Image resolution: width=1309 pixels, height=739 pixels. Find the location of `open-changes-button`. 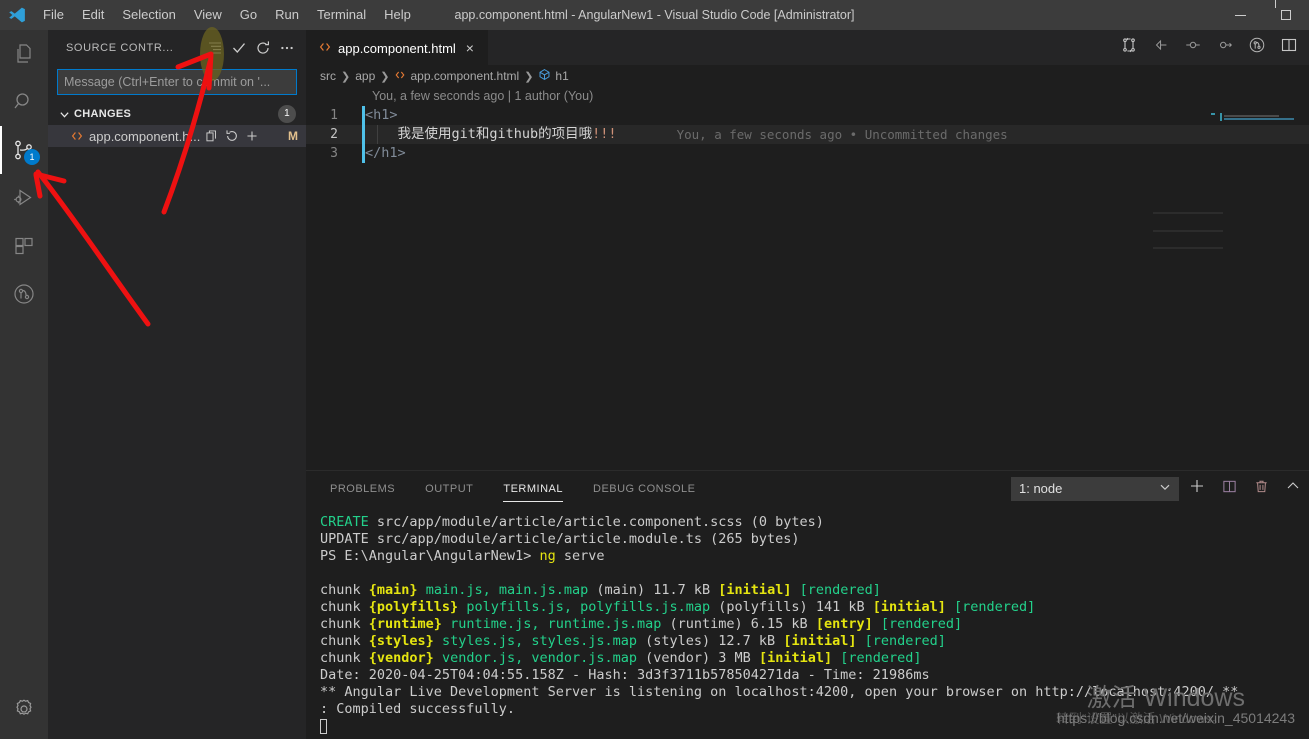

open-changes-button is located at coordinates (1129, 48).